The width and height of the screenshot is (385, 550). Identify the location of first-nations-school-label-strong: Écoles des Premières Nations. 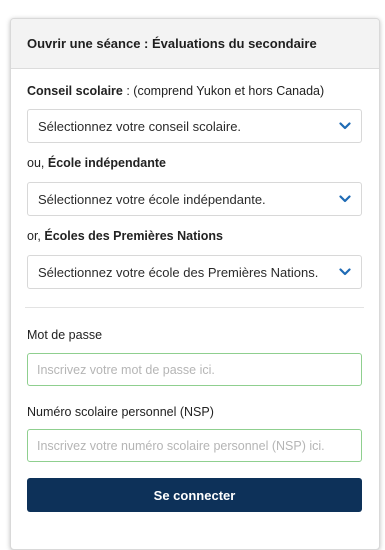
(133, 236).